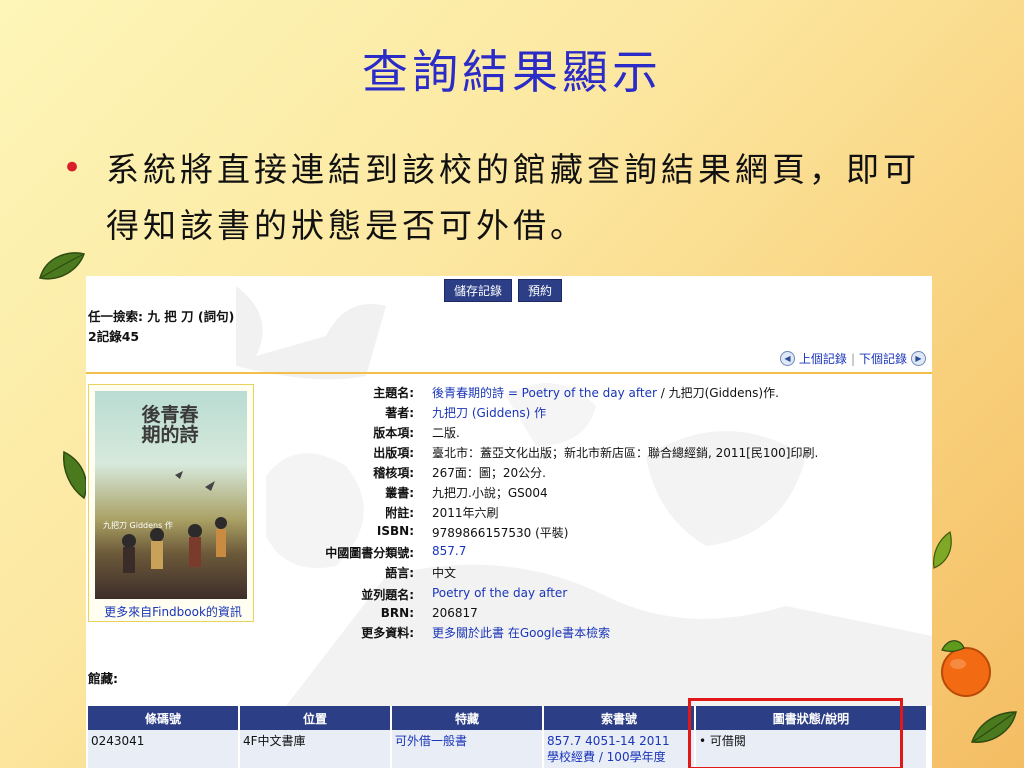  I want to click on field-brn: BRN: 206817, so click(591, 615).